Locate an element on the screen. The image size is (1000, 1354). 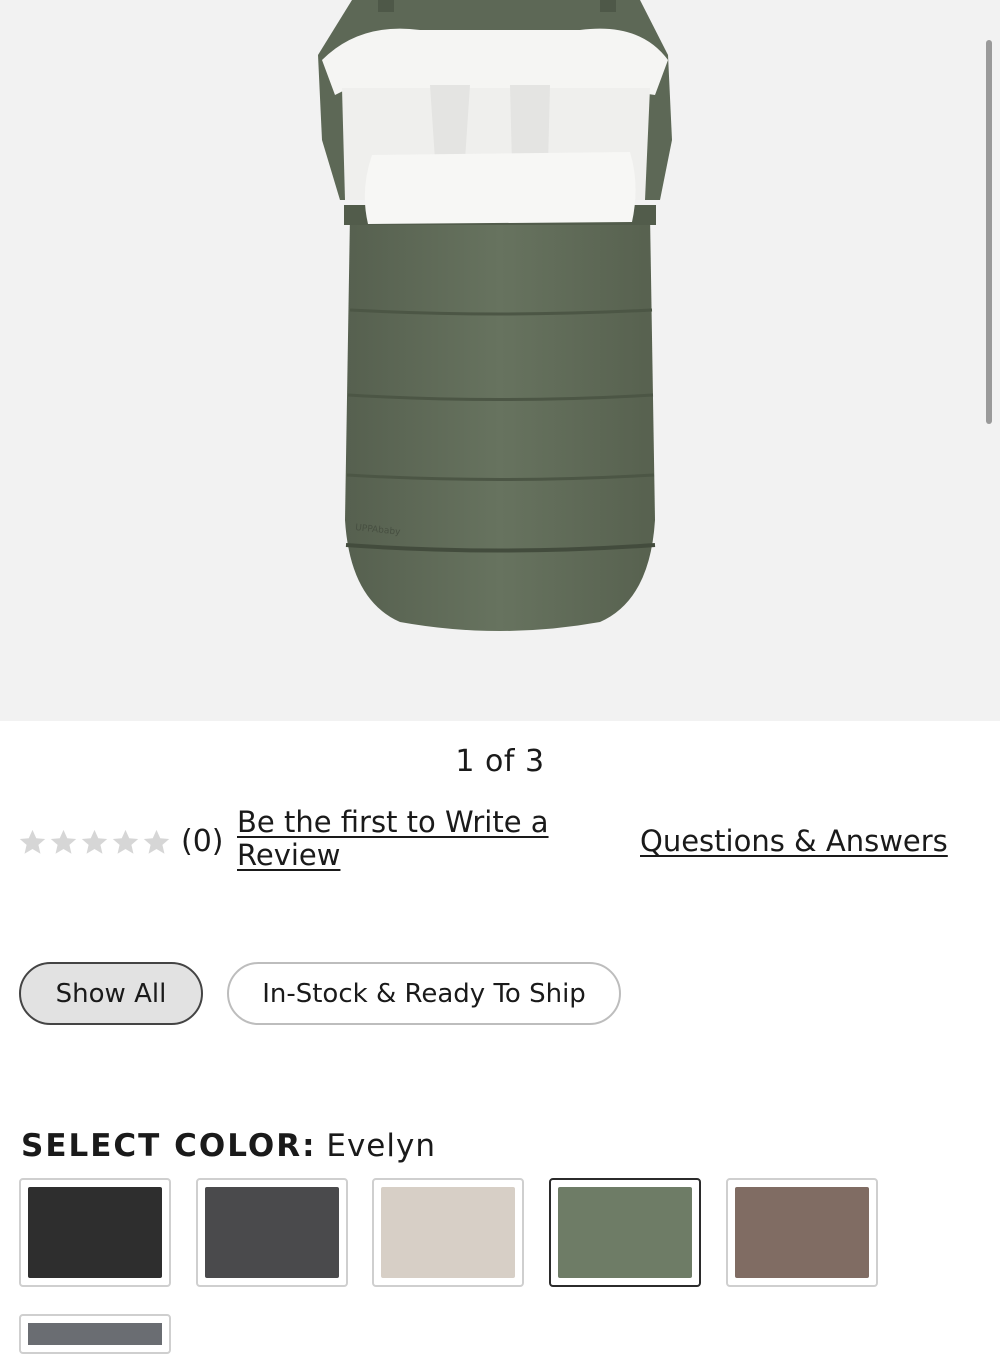
questions-answers-link: Questions & Answers is located at coordinates (794, 841).